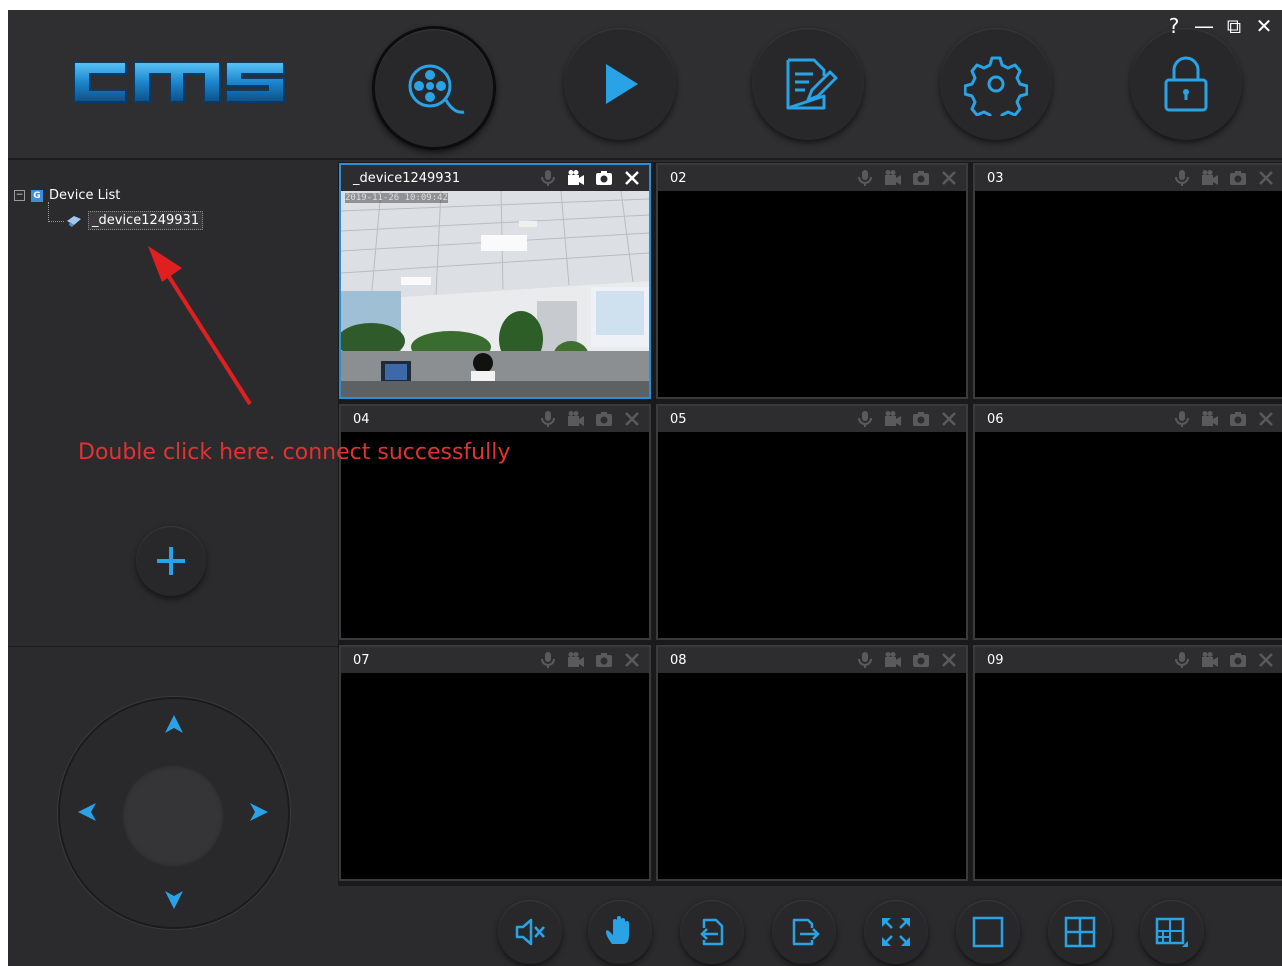  I want to click on playback-button, so click(620, 84).